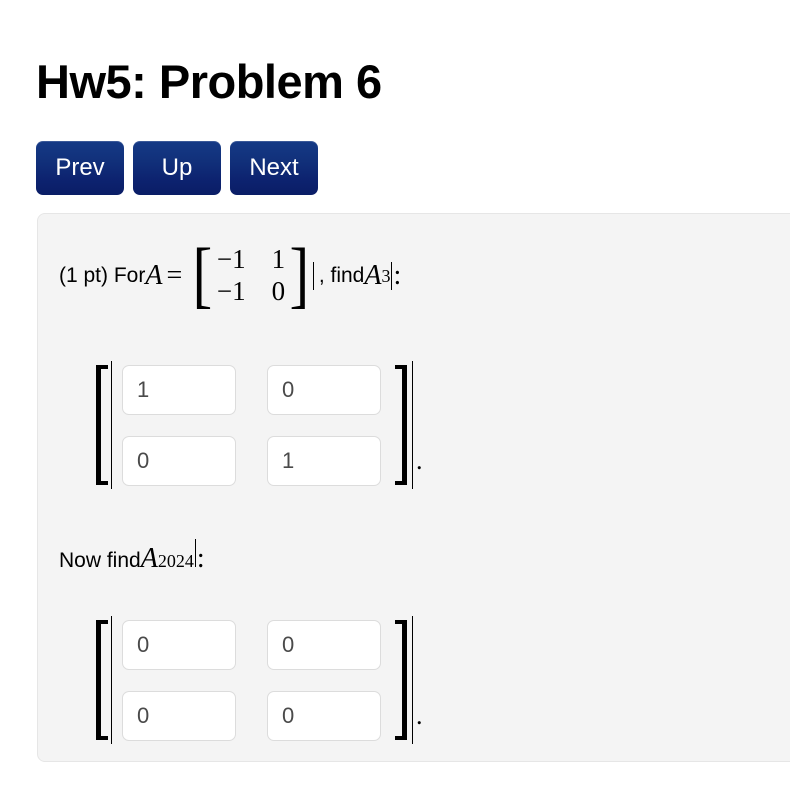 The width and height of the screenshot is (790, 798). What do you see at coordinates (313, 275) in the screenshot?
I see `text-caret` at bounding box center [313, 275].